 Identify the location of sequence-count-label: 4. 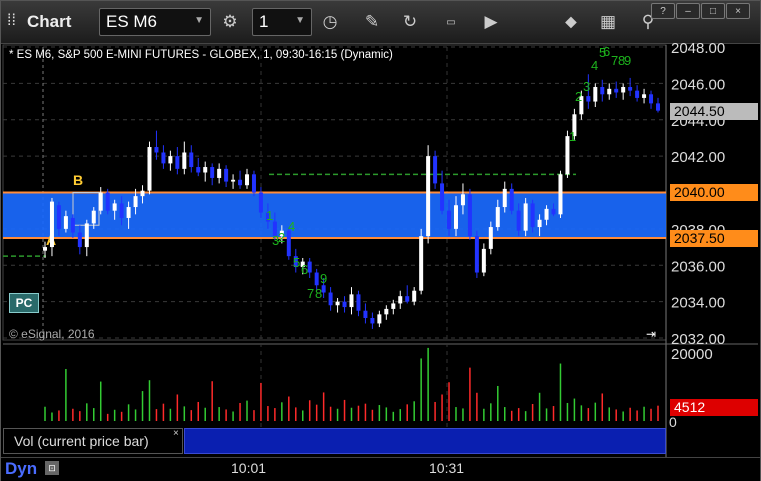
(291, 226).